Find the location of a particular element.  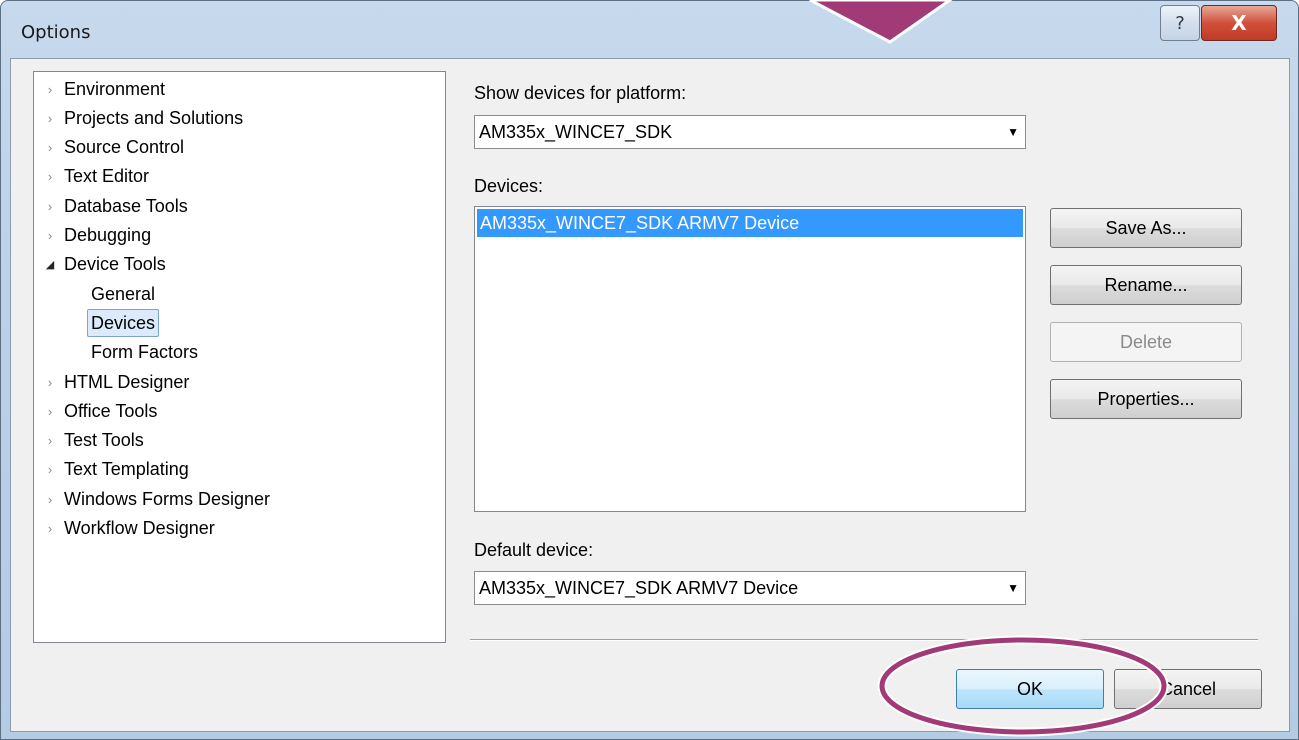

device-list-item: AM335x_WINCE7_SDK ARMV7 Device is located at coordinates (750, 223).